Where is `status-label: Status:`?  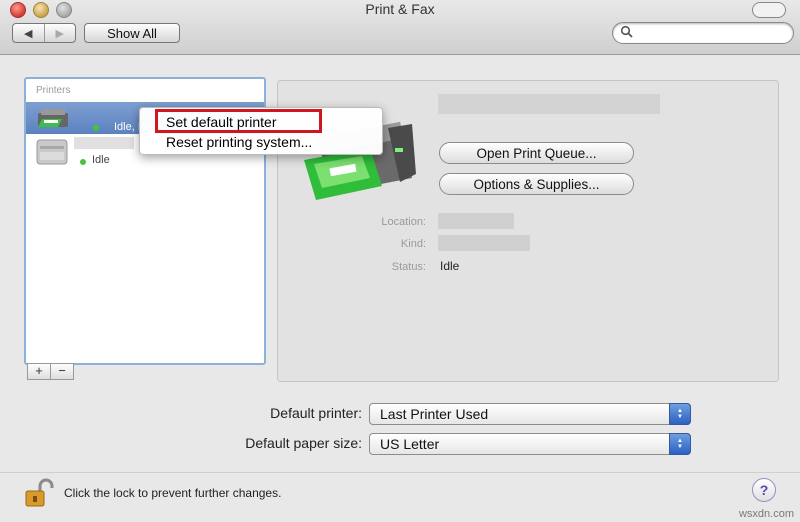 status-label: Status: is located at coordinates (408, 267).